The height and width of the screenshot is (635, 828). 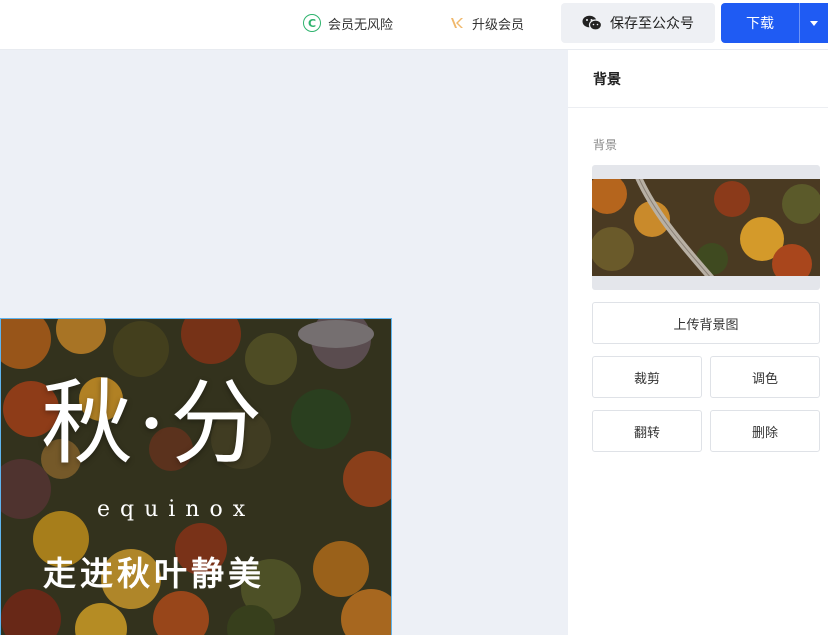 I want to click on caret-down-icon, so click(x=814, y=23).